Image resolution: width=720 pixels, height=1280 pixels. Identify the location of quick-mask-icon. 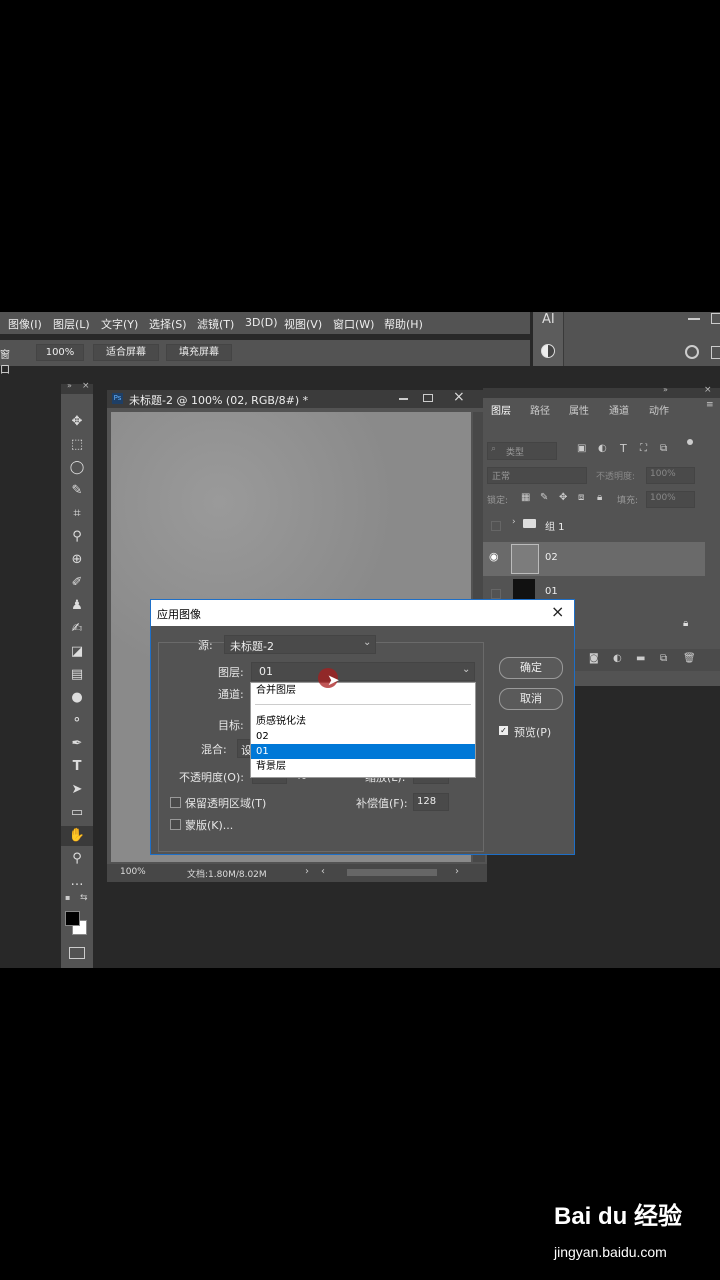
(77, 953).